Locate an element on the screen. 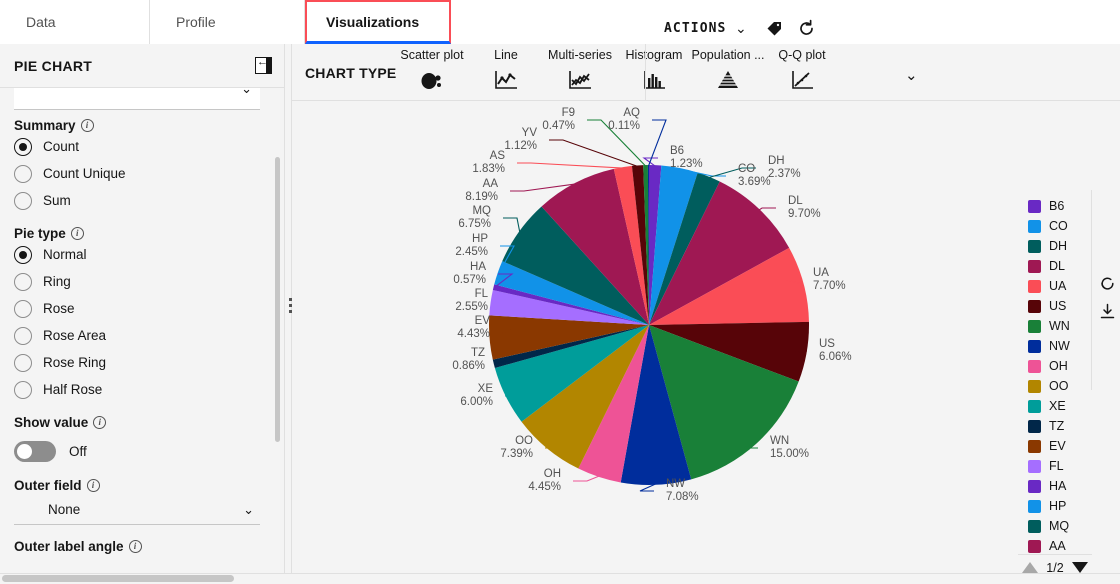 This screenshot has height=584, width=1120. legend-label: XE is located at coordinates (1057, 406).